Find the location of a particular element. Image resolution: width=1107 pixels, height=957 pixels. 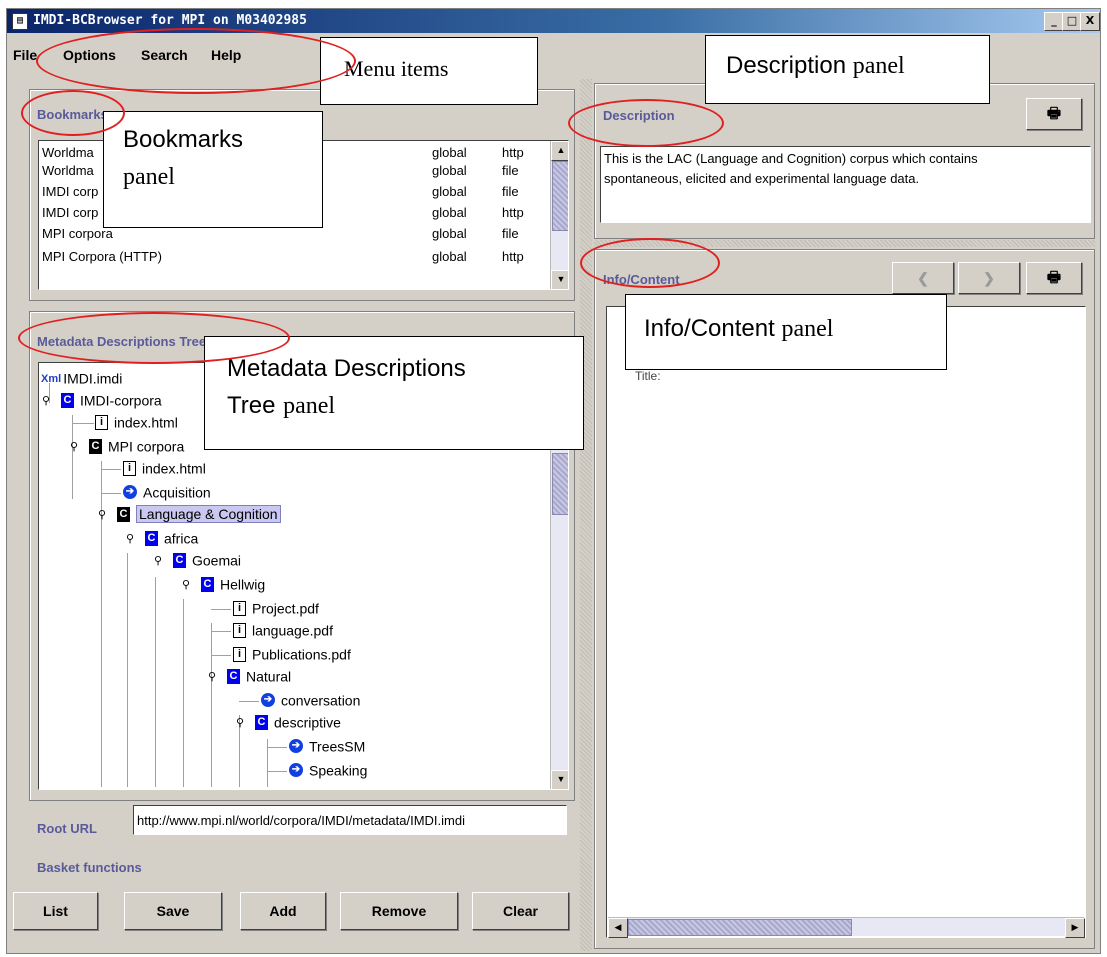

menu-file: File is located at coordinates (25, 55).